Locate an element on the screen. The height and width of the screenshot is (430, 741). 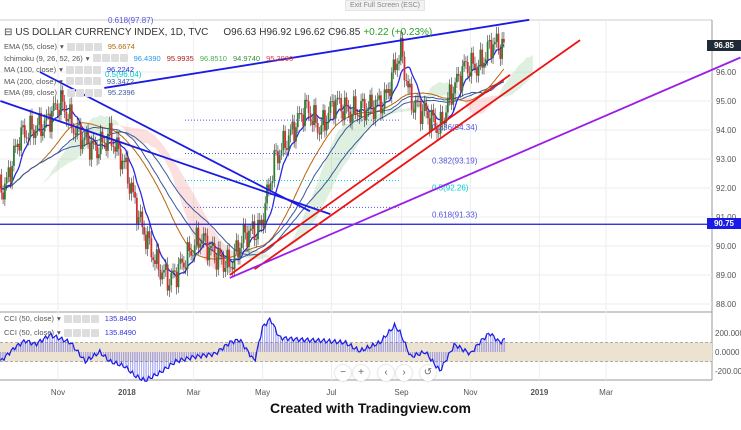
indicator-label: EMA (55, close) is located at coordinates (30, 46).